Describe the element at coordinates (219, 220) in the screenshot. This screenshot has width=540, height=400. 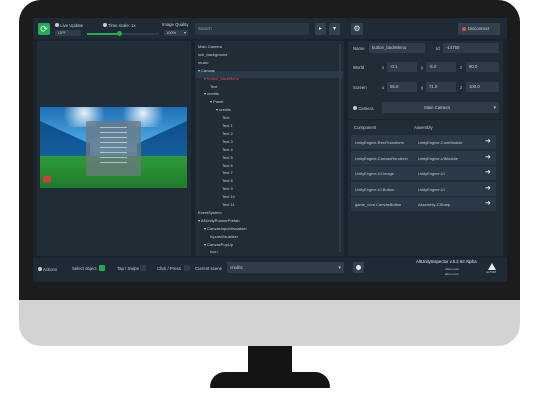
I see `tree-item: ▾ AltUnityRunnerPrefab` at that location.